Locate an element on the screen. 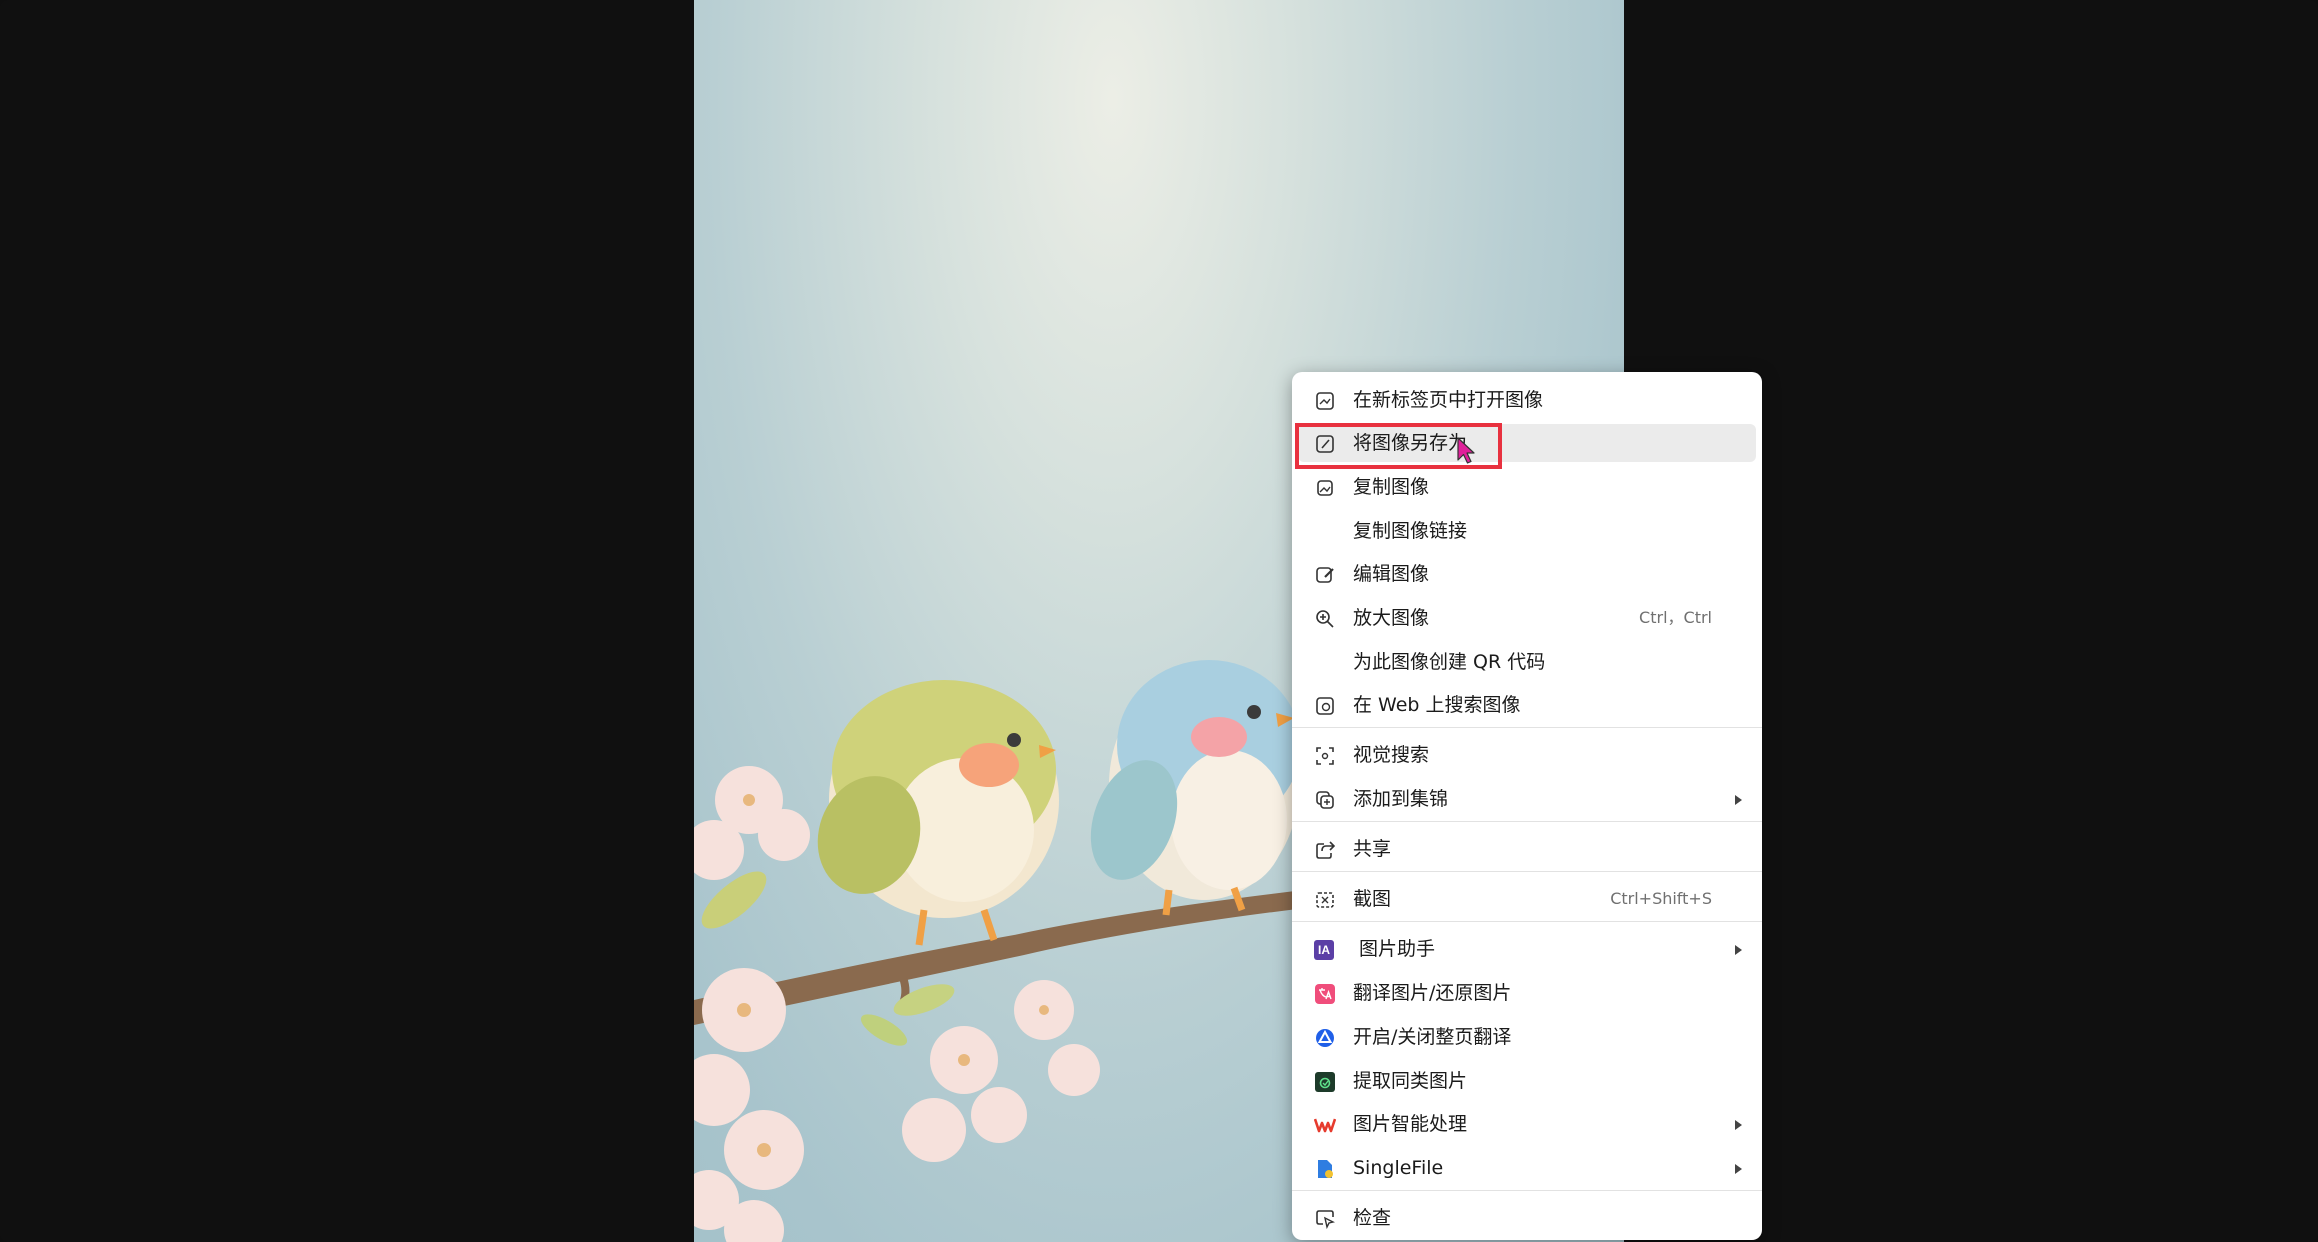  image-assistant-icon: IA is located at coordinates (1324, 950).